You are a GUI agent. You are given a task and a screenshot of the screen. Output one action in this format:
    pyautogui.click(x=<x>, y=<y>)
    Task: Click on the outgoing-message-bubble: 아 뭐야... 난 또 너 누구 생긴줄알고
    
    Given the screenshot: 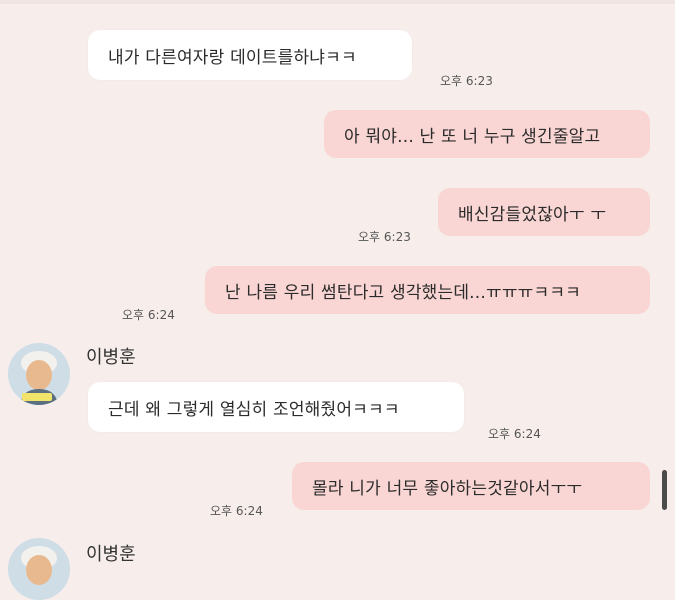 What is the action you would take?
    pyautogui.click(x=487, y=134)
    